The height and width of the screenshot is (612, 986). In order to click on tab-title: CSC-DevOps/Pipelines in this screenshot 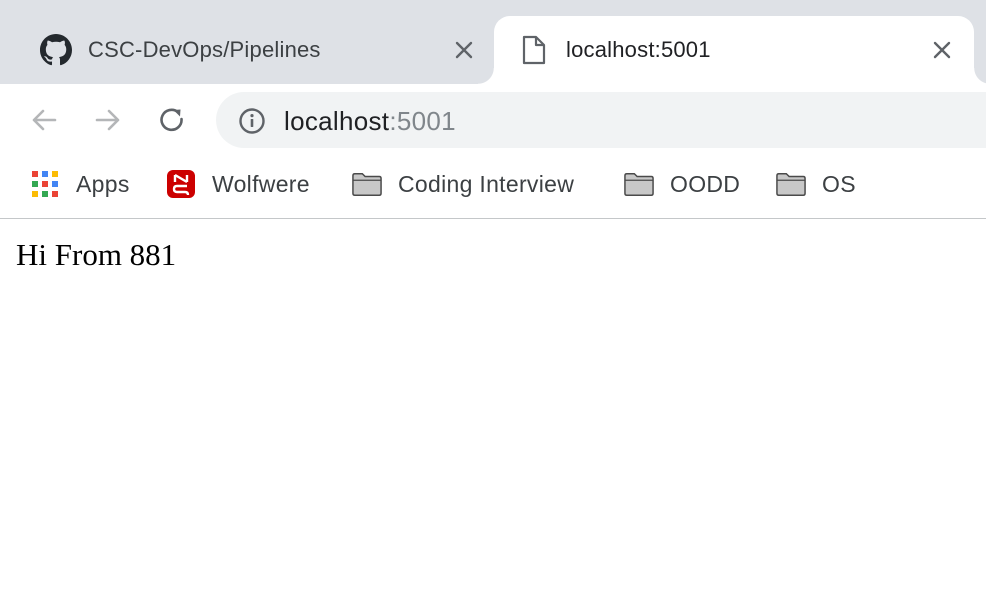, I will do `click(204, 49)`.